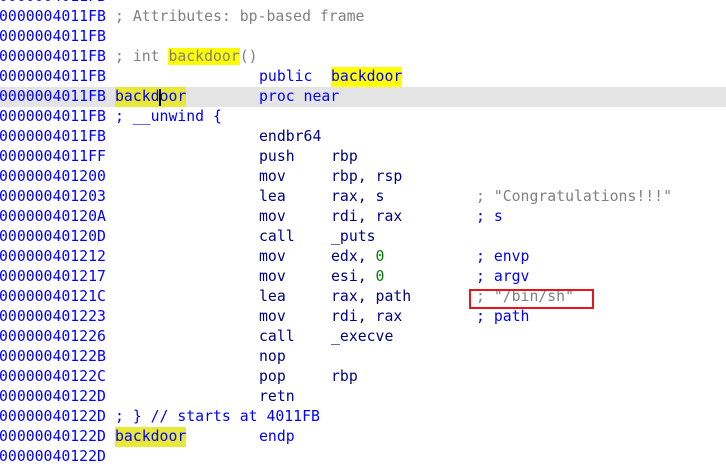 The height and width of the screenshot is (467, 726). I want to click on operand: rax, path, so click(371, 297).